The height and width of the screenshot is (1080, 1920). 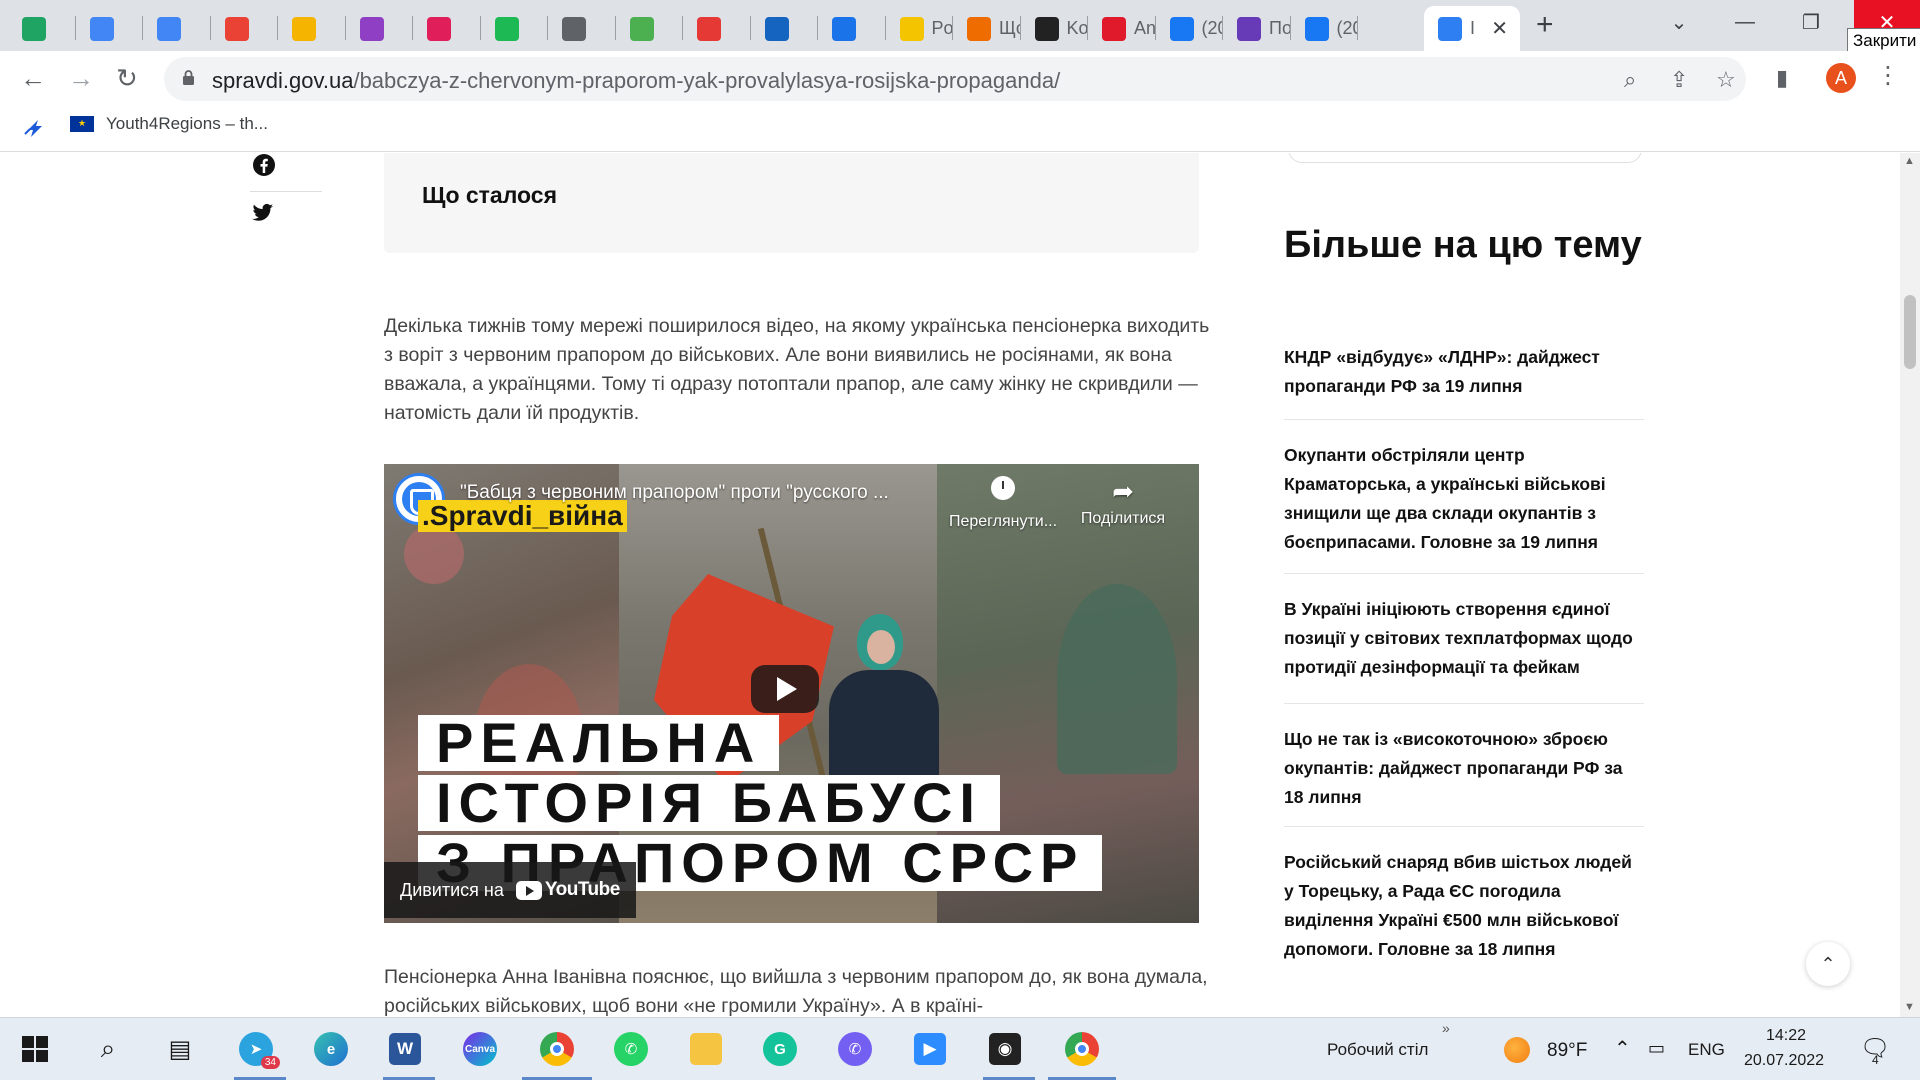 I want to click on clock-date: 20.07.2022, so click(x=1784, y=1061).